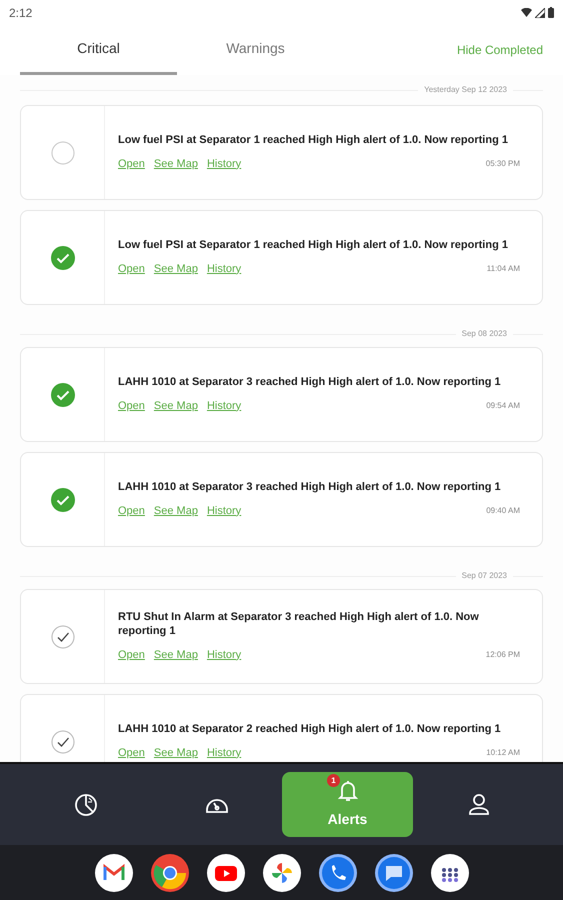 This screenshot has height=900, width=563. I want to click on alert-time: 09:54 AM, so click(503, 406).